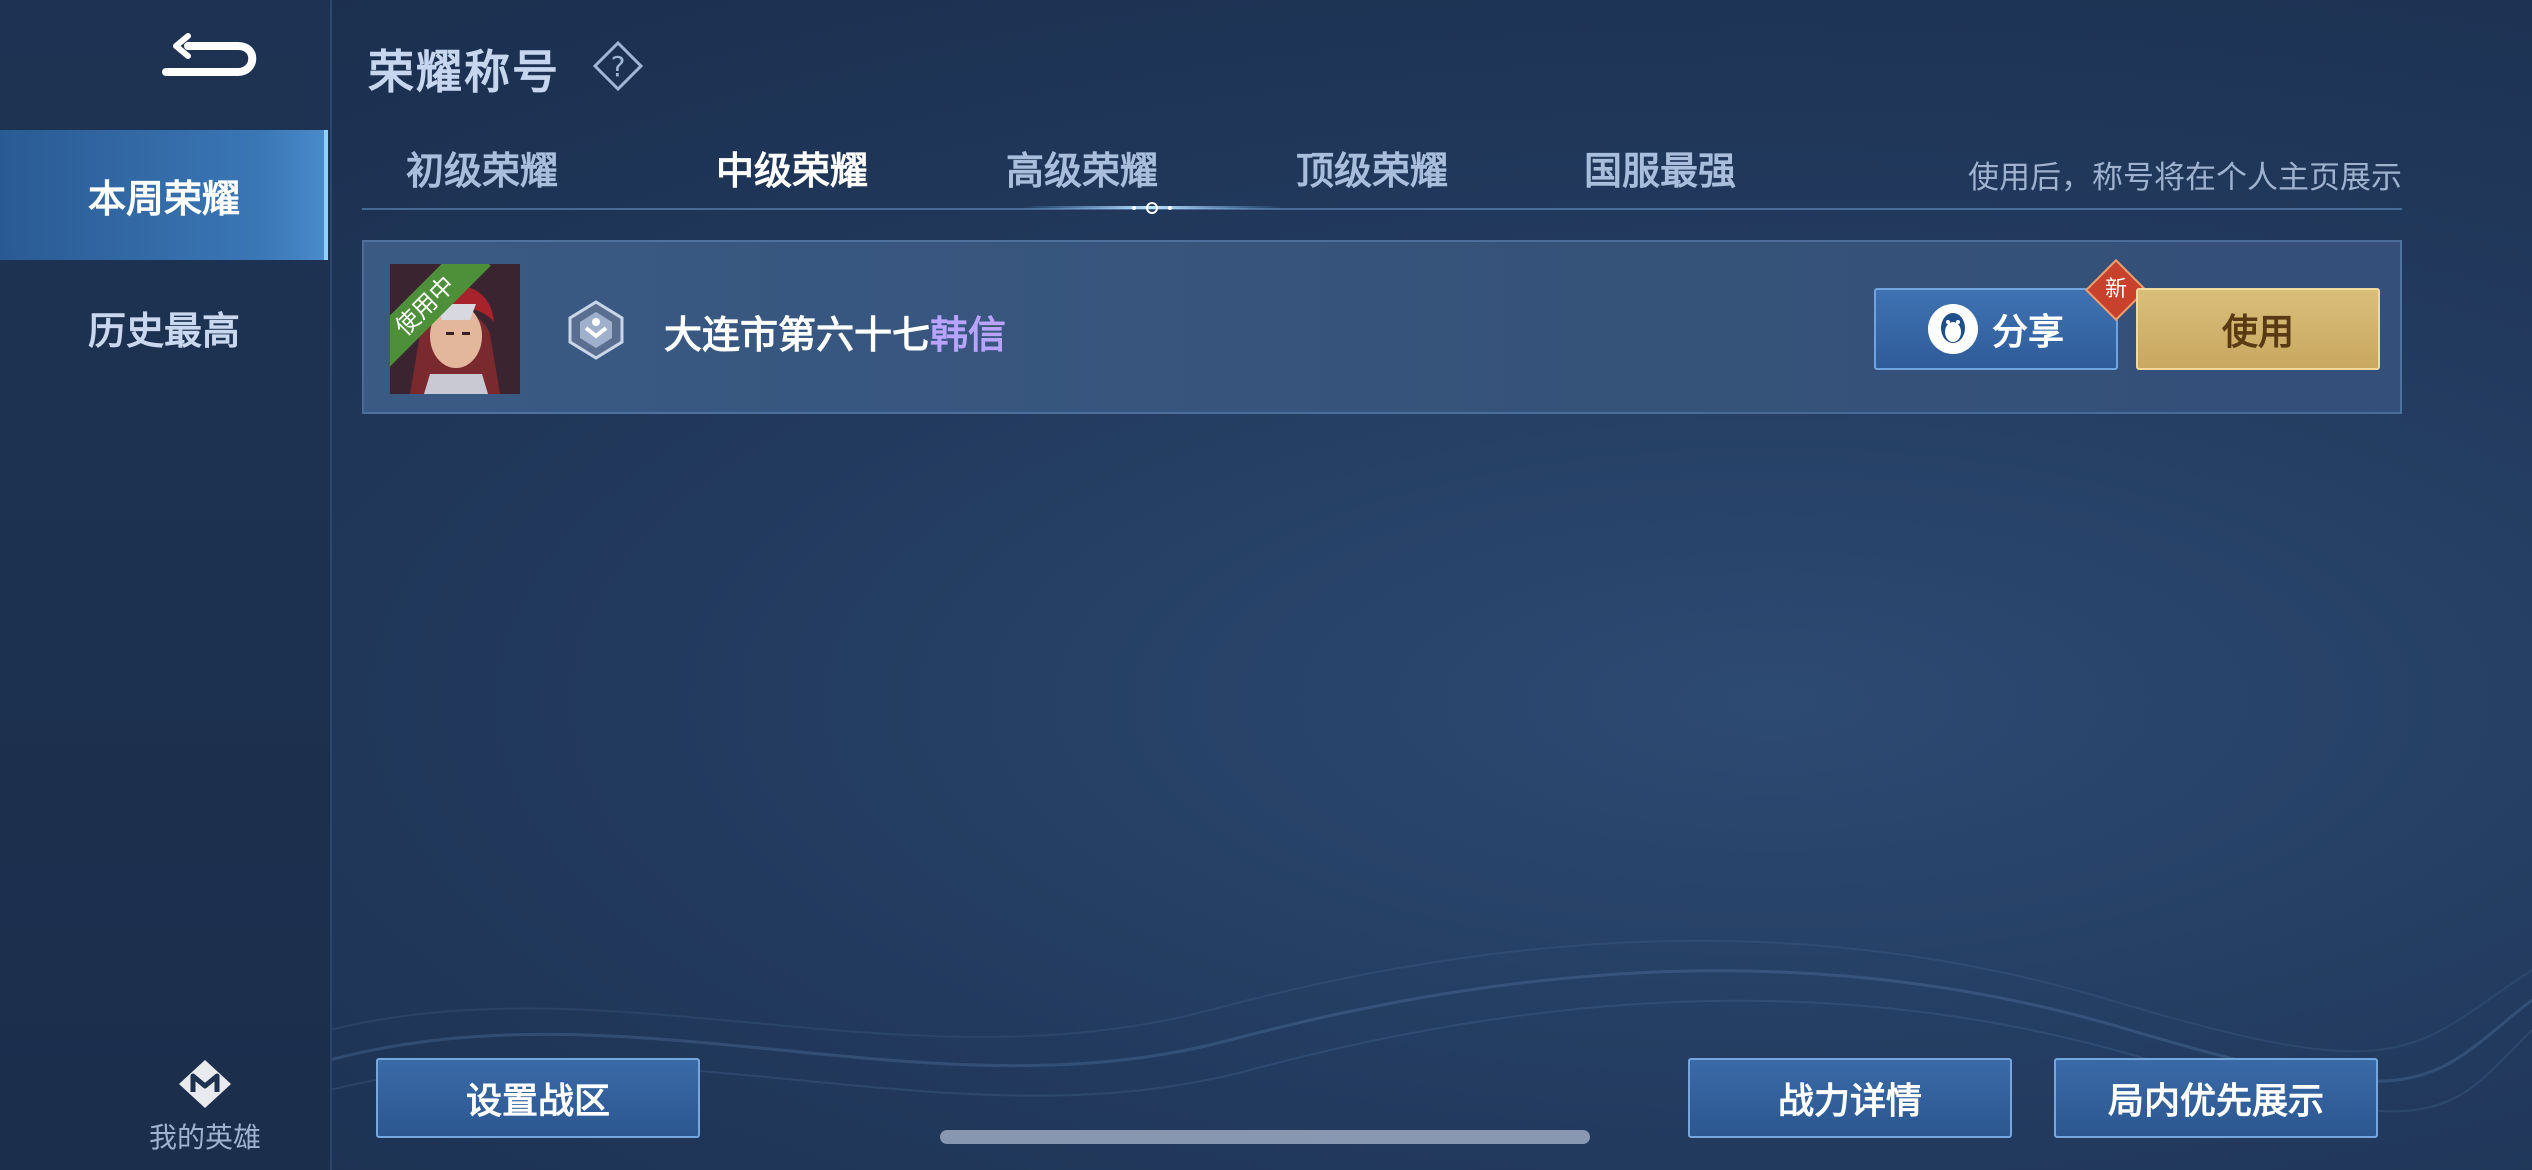  I want to click on title-hero-name: 韩信, so click(968, 335).